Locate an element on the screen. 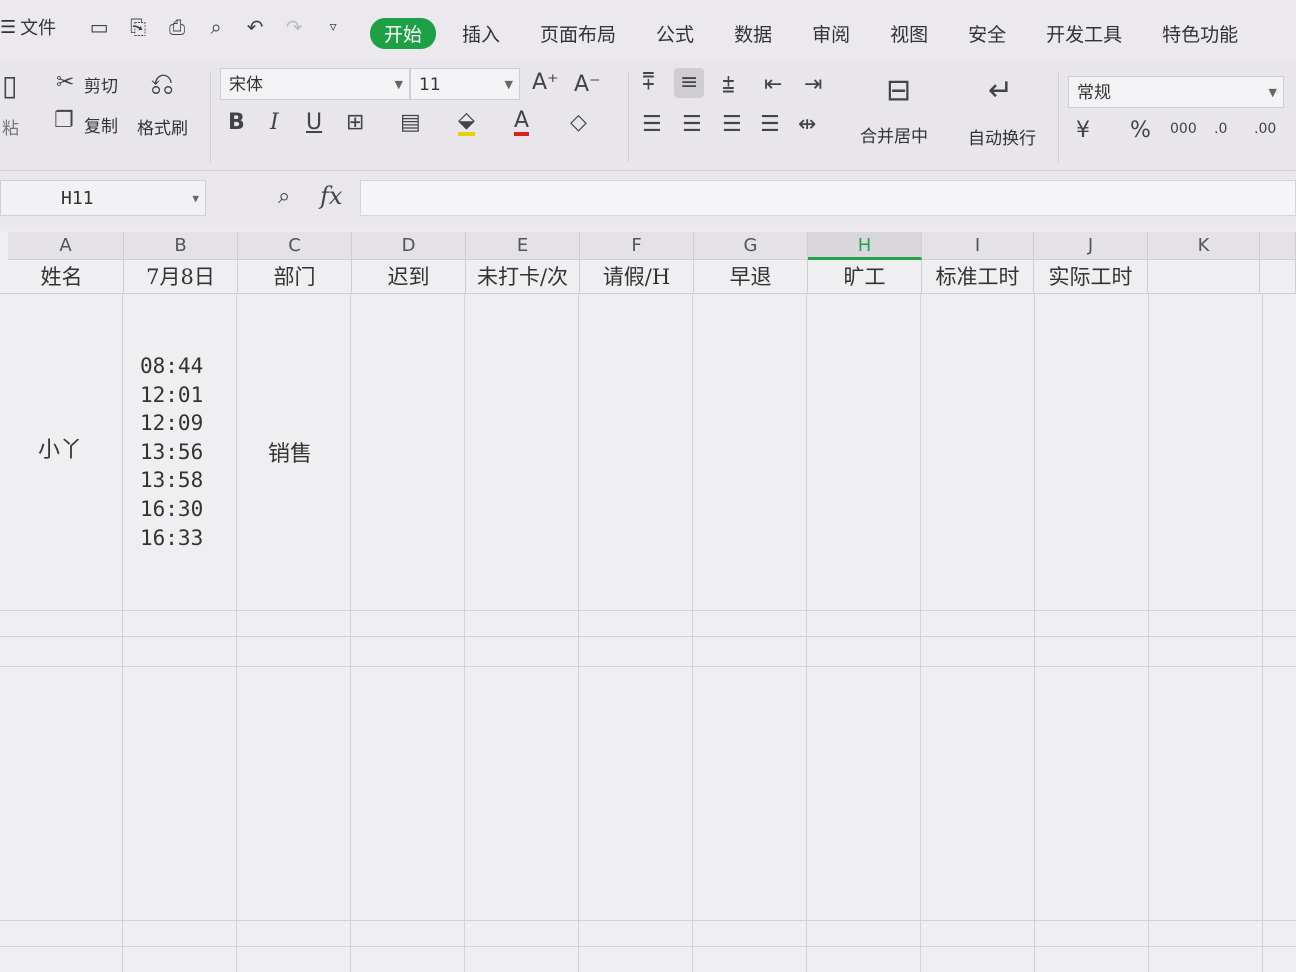 The image size is (1296, 972). align-right-icon: ☰ is located at coordinates (732, 125).